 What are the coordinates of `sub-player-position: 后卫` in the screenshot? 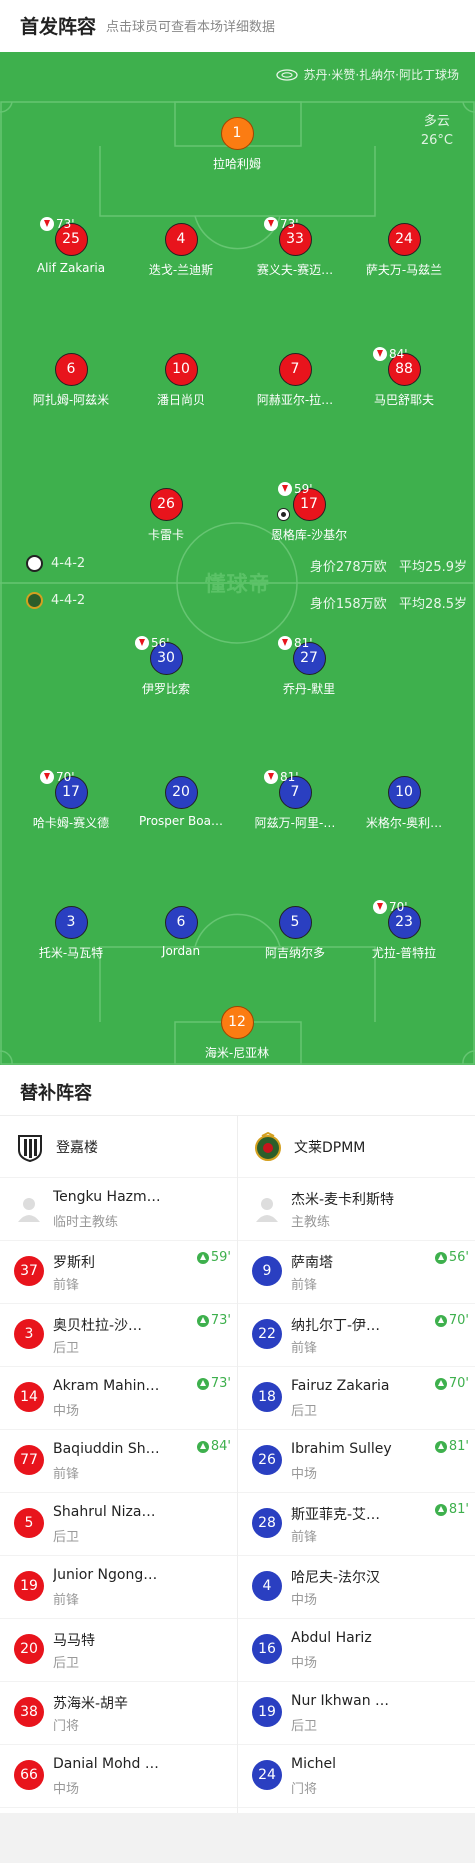 It's located at (304, 1726).